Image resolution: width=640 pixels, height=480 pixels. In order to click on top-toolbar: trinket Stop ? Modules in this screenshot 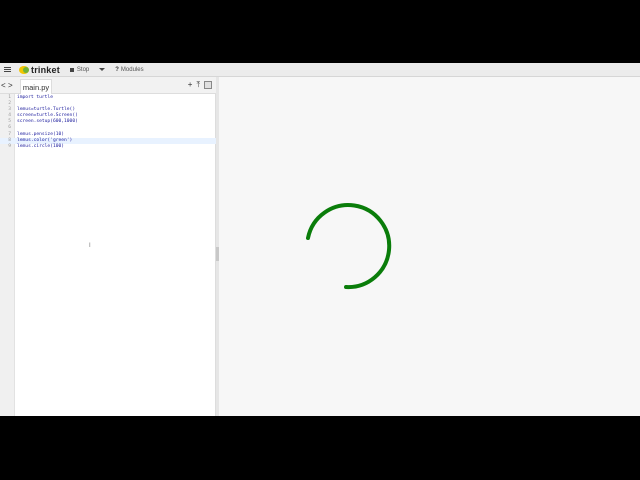, I will do `click(320, 70)`.